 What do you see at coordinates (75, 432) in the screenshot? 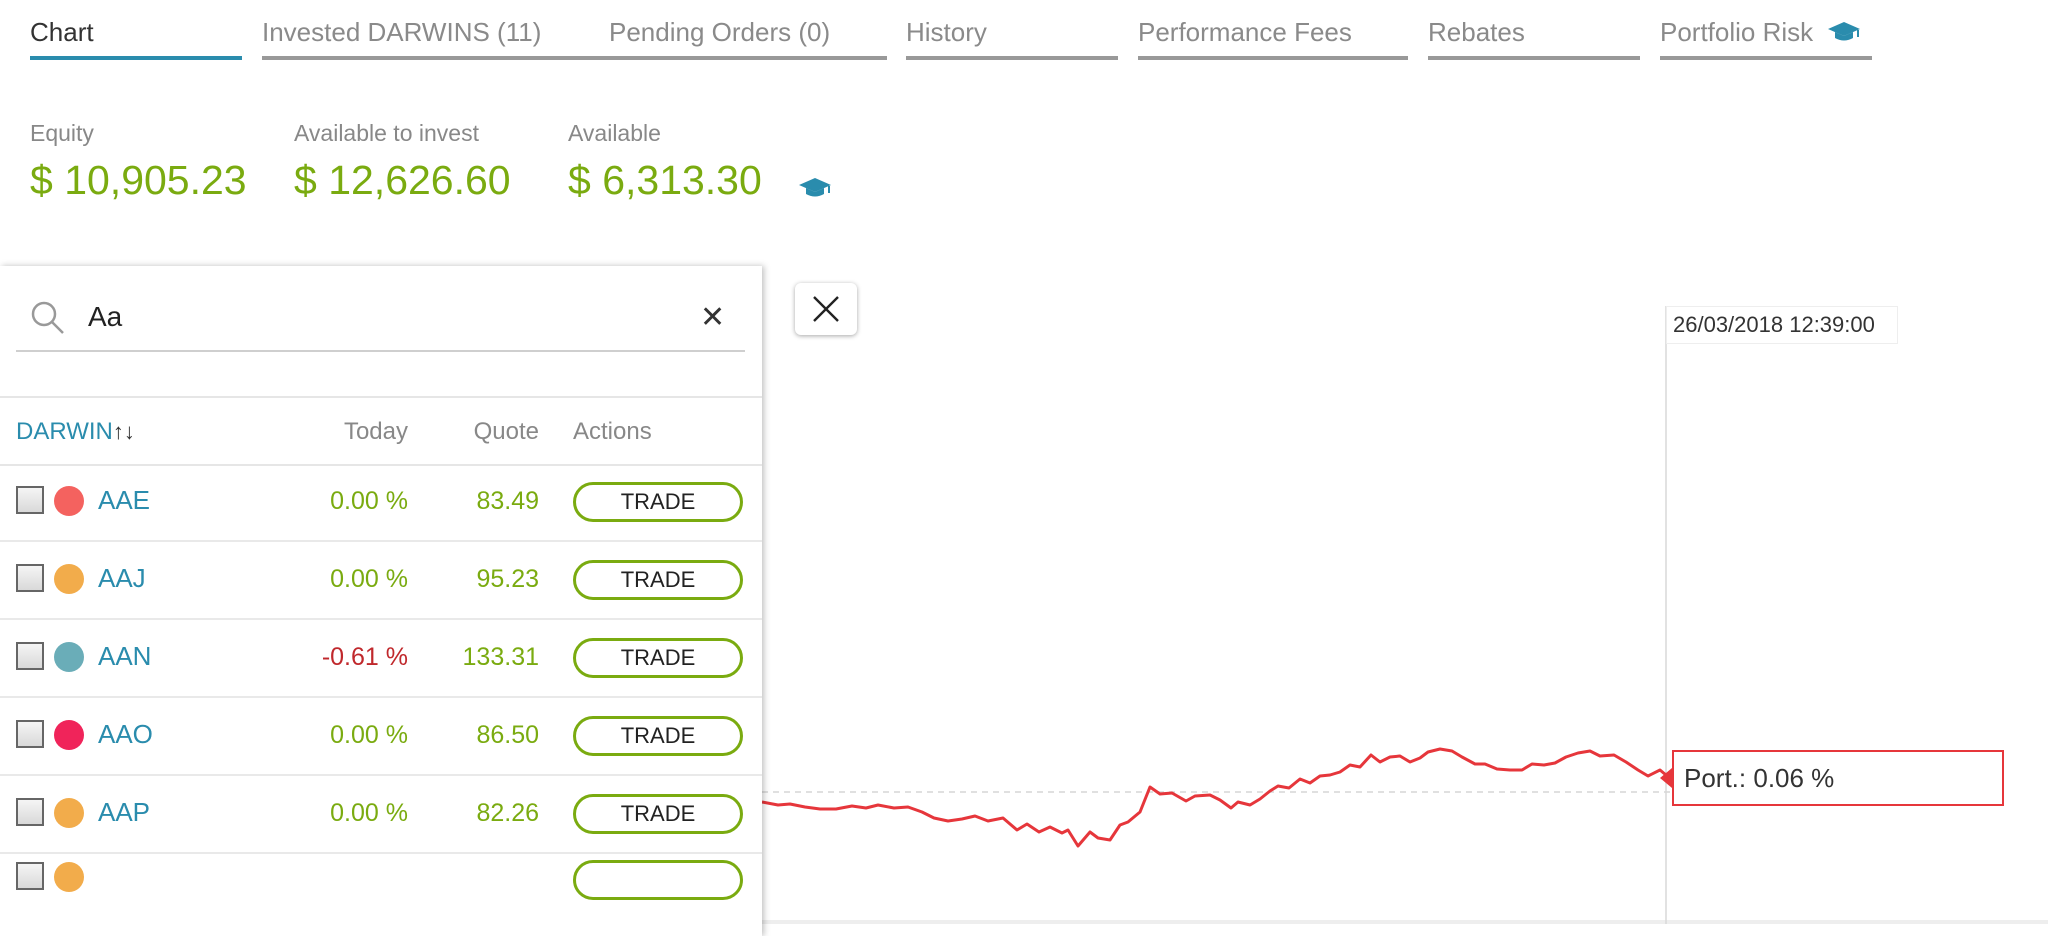
I see `darwin-column-header: DARWIN↑↓` at bounding box center [75, 432].